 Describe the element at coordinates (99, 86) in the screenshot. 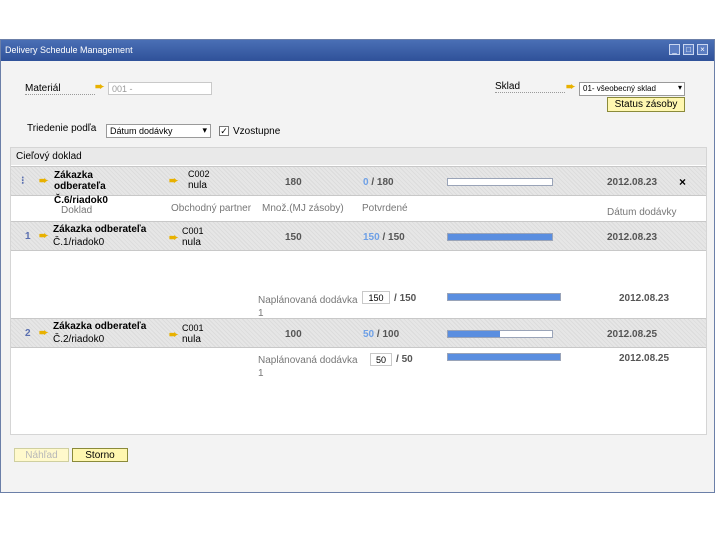

I see `material-link-arrow-icon: ➨` at that location.